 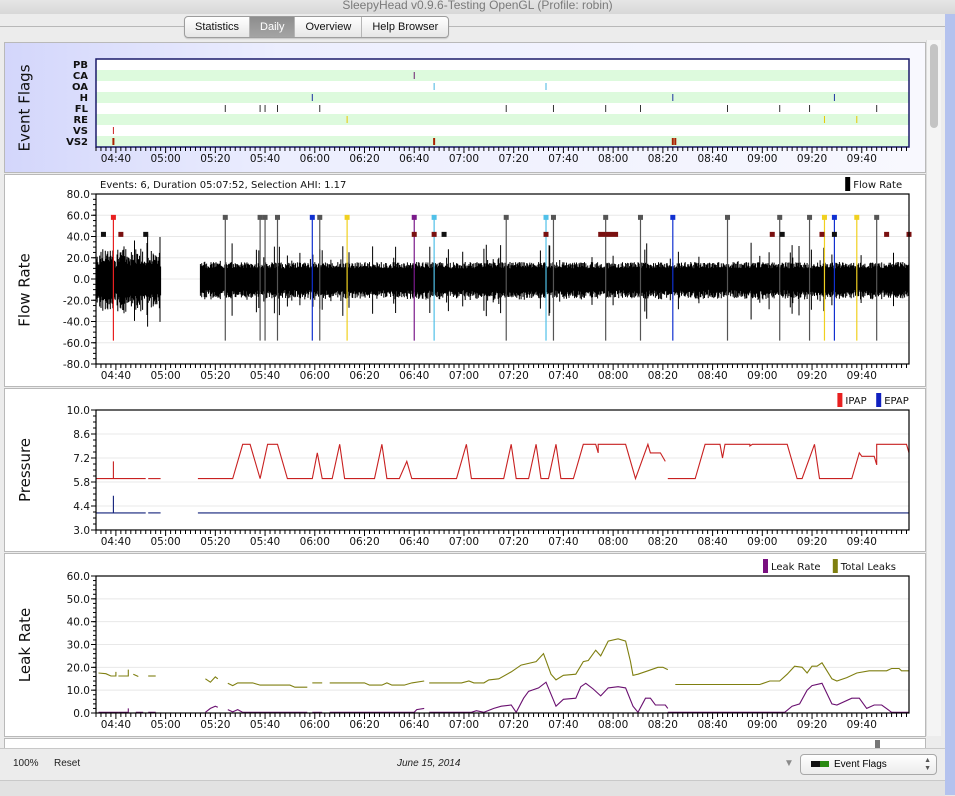 What do you see at coordinates (855, 401) in the screenshot?
I see `legend-label: IPAP` at bounding box center [855, 401].